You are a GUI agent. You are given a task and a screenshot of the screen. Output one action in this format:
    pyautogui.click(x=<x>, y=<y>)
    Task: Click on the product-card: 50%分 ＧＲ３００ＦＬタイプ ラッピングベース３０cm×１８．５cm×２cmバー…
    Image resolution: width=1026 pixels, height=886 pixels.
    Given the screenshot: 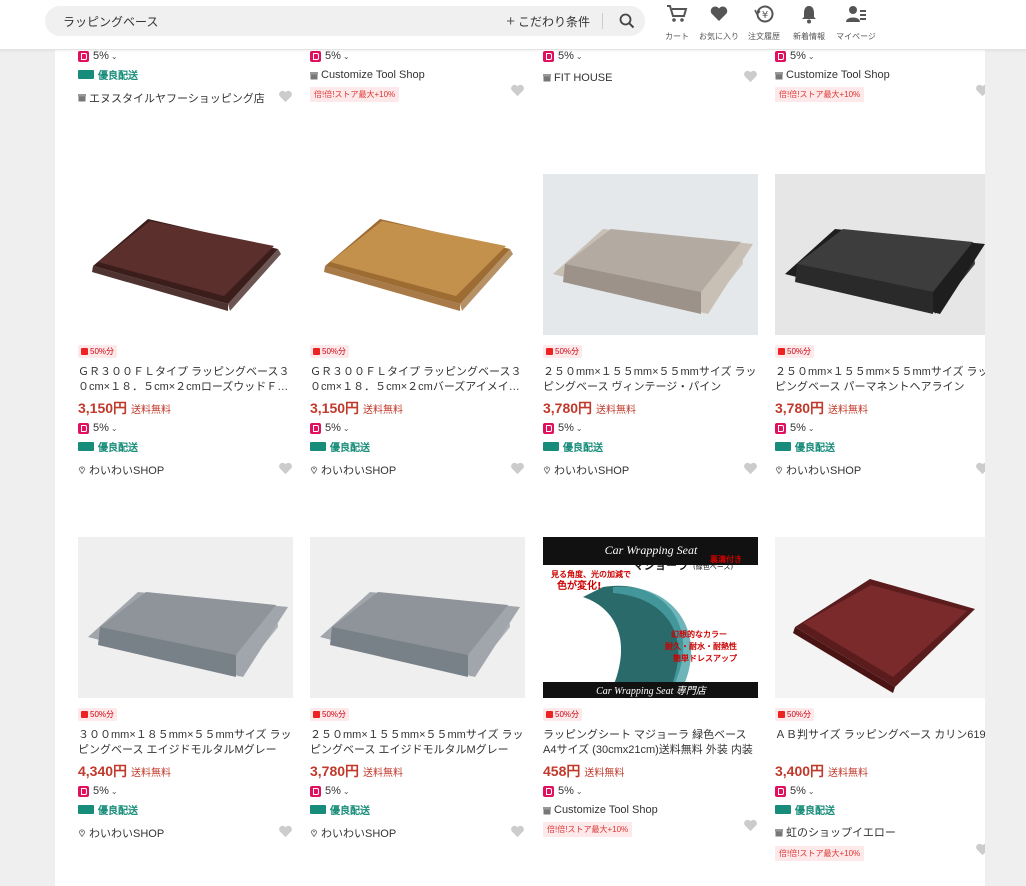 What is the action you would take?
    pyautogui.click(x=417, y=326)
    